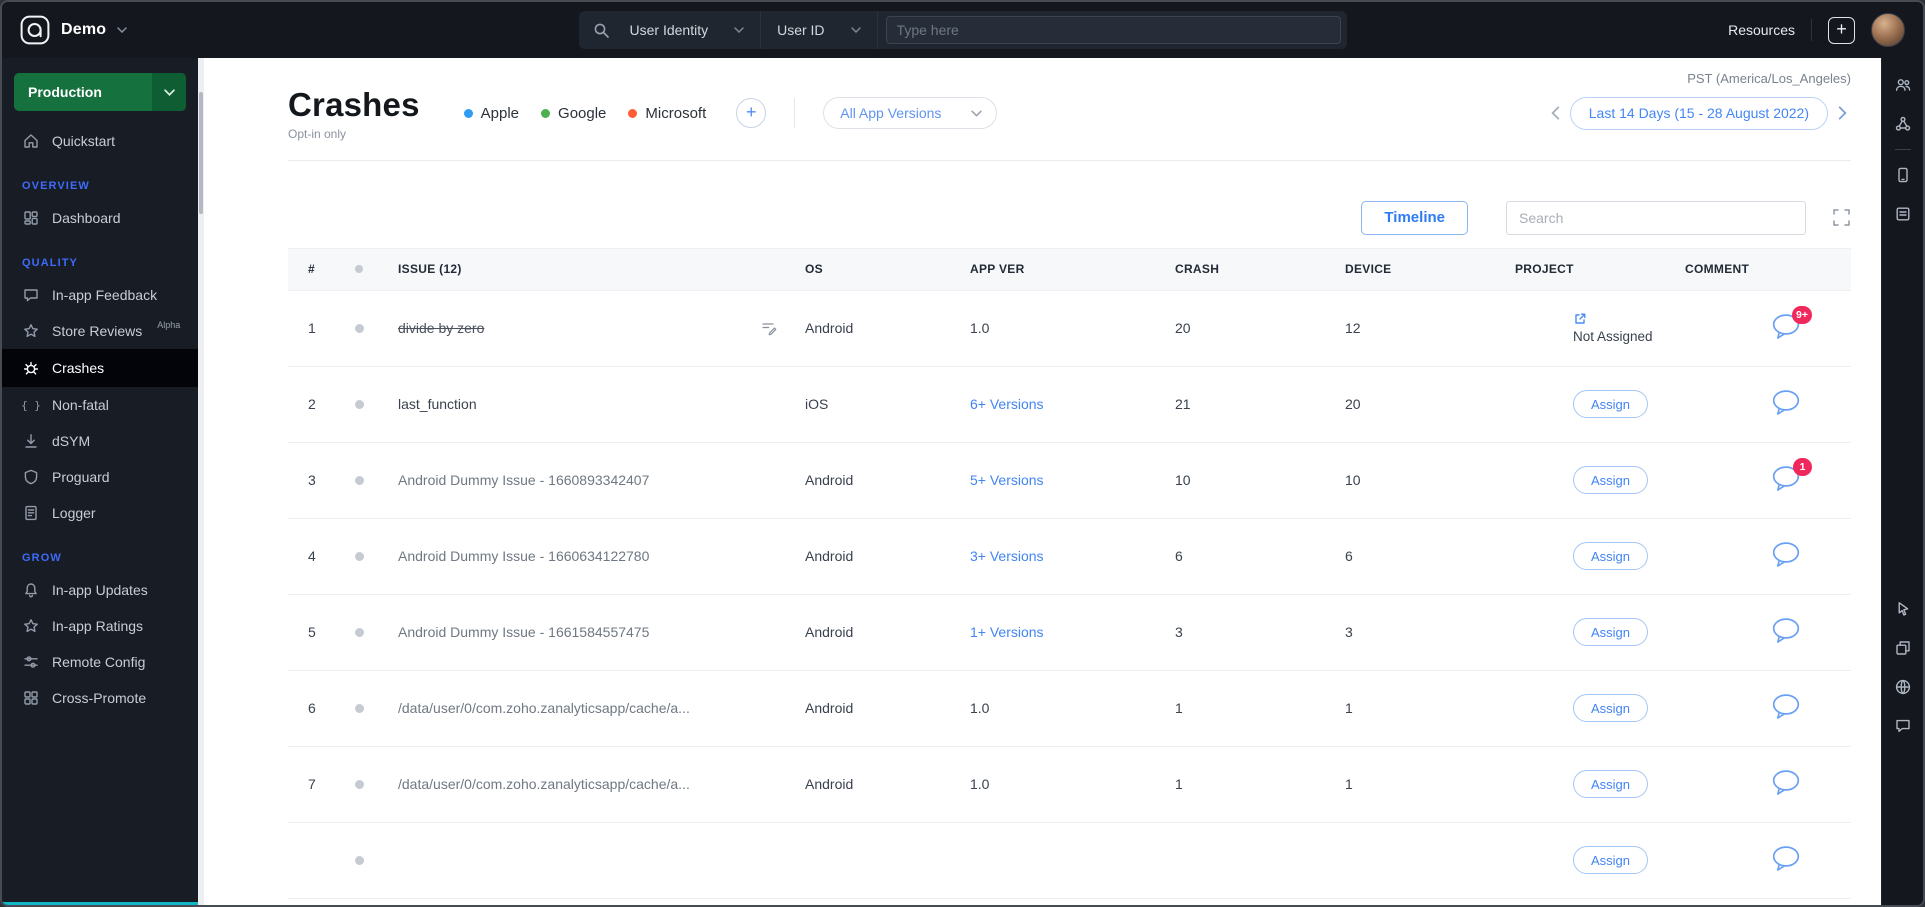 This screenshot has width=1925, height=907. I want to click on microsoft-dot-icon, so click(633, 113).